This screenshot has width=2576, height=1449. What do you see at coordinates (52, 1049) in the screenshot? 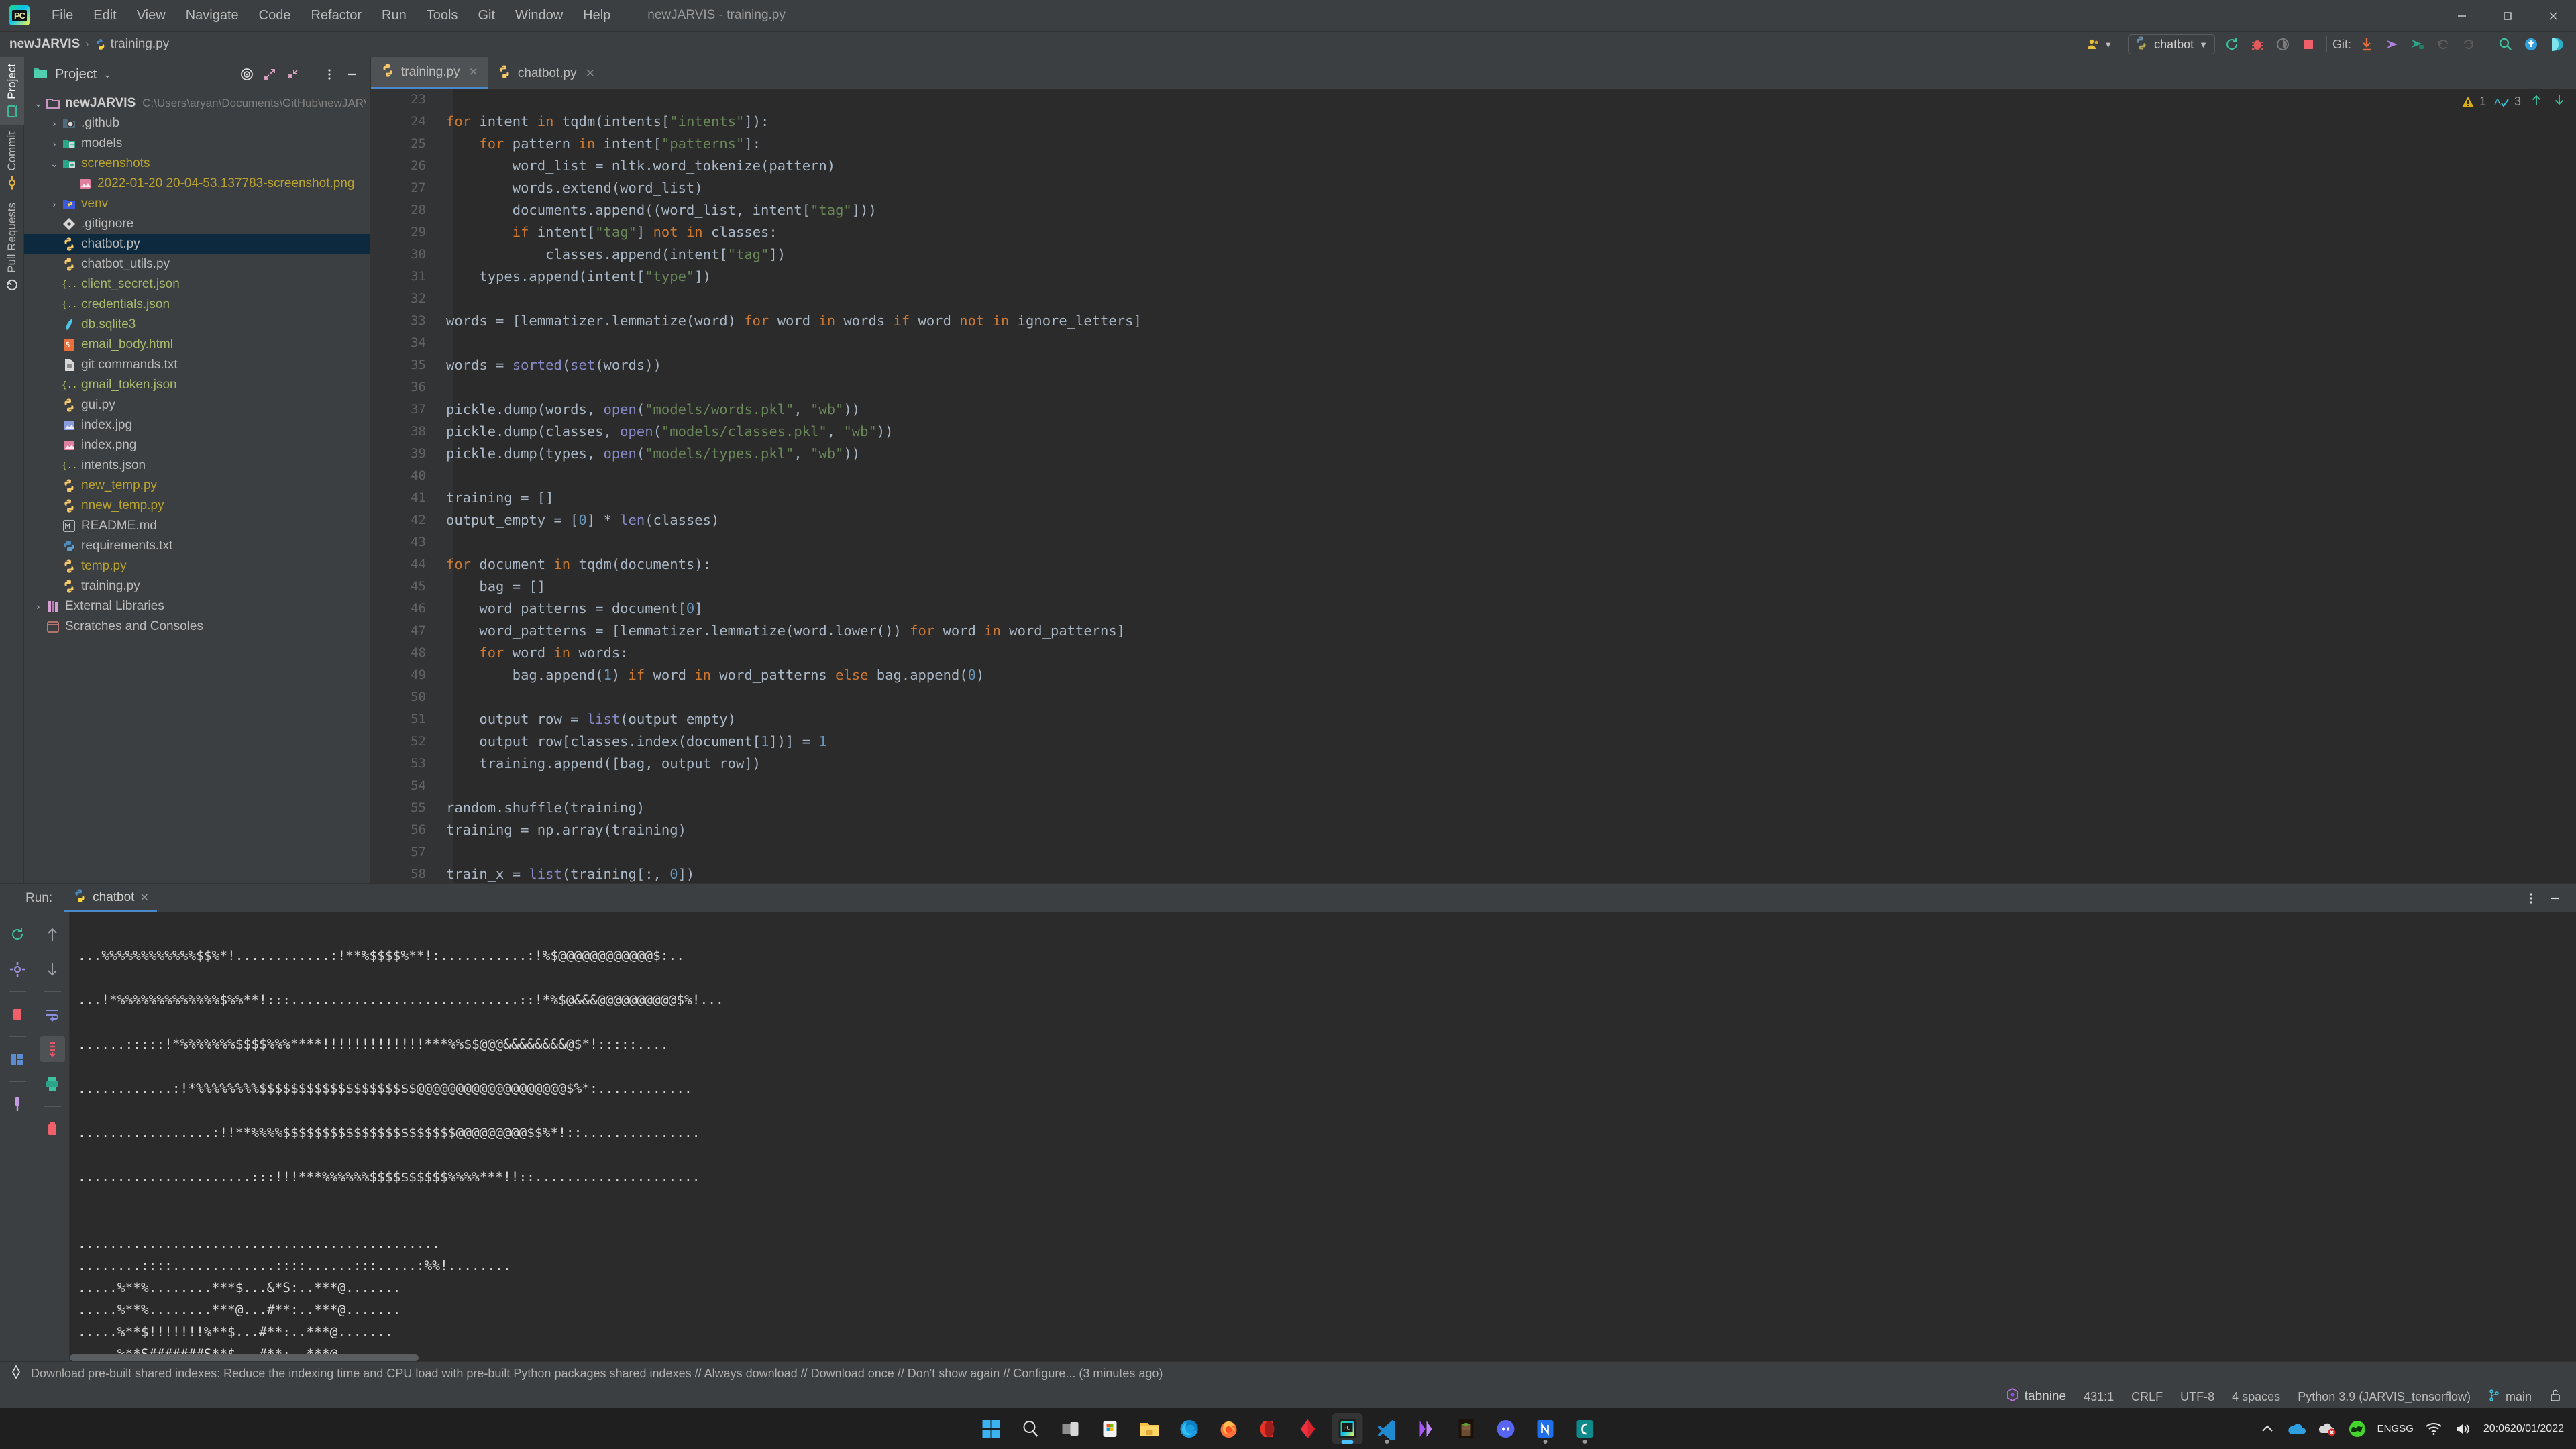
I see `scroll-to-end-icon` at bounding box center [52, 1049].